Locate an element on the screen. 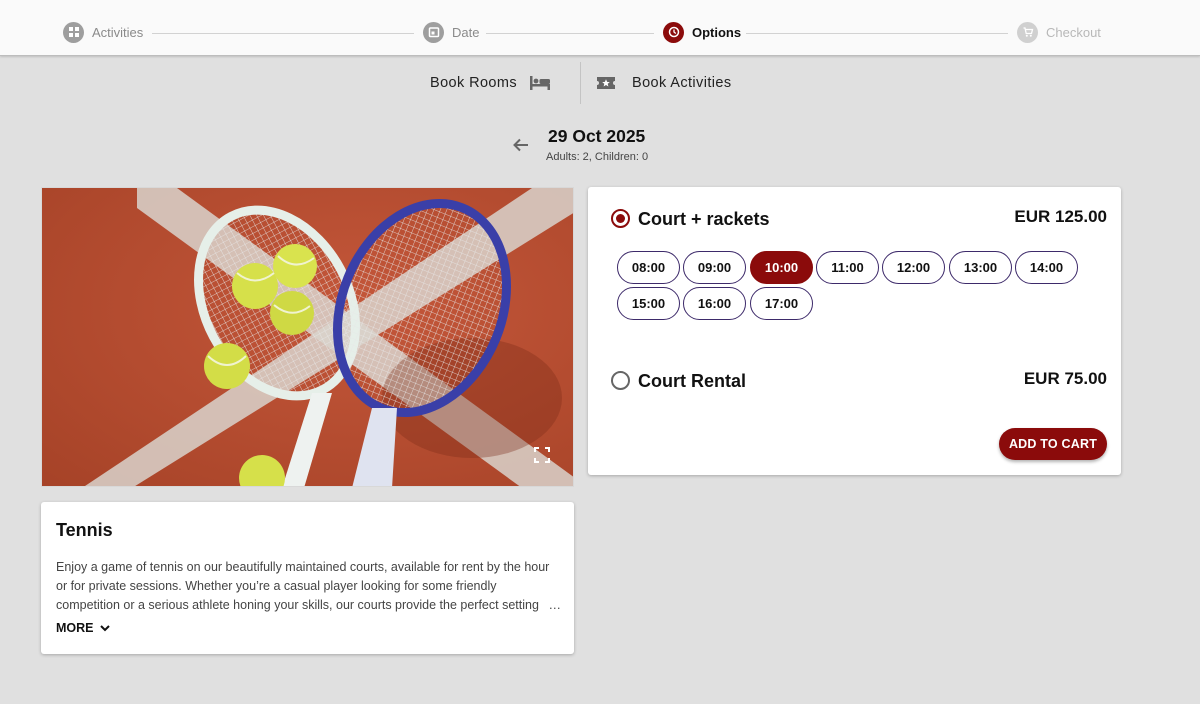 The height and width of the screenshot is (704, 1200). time-slot: 08:00 is located at coordinates (648, 267).